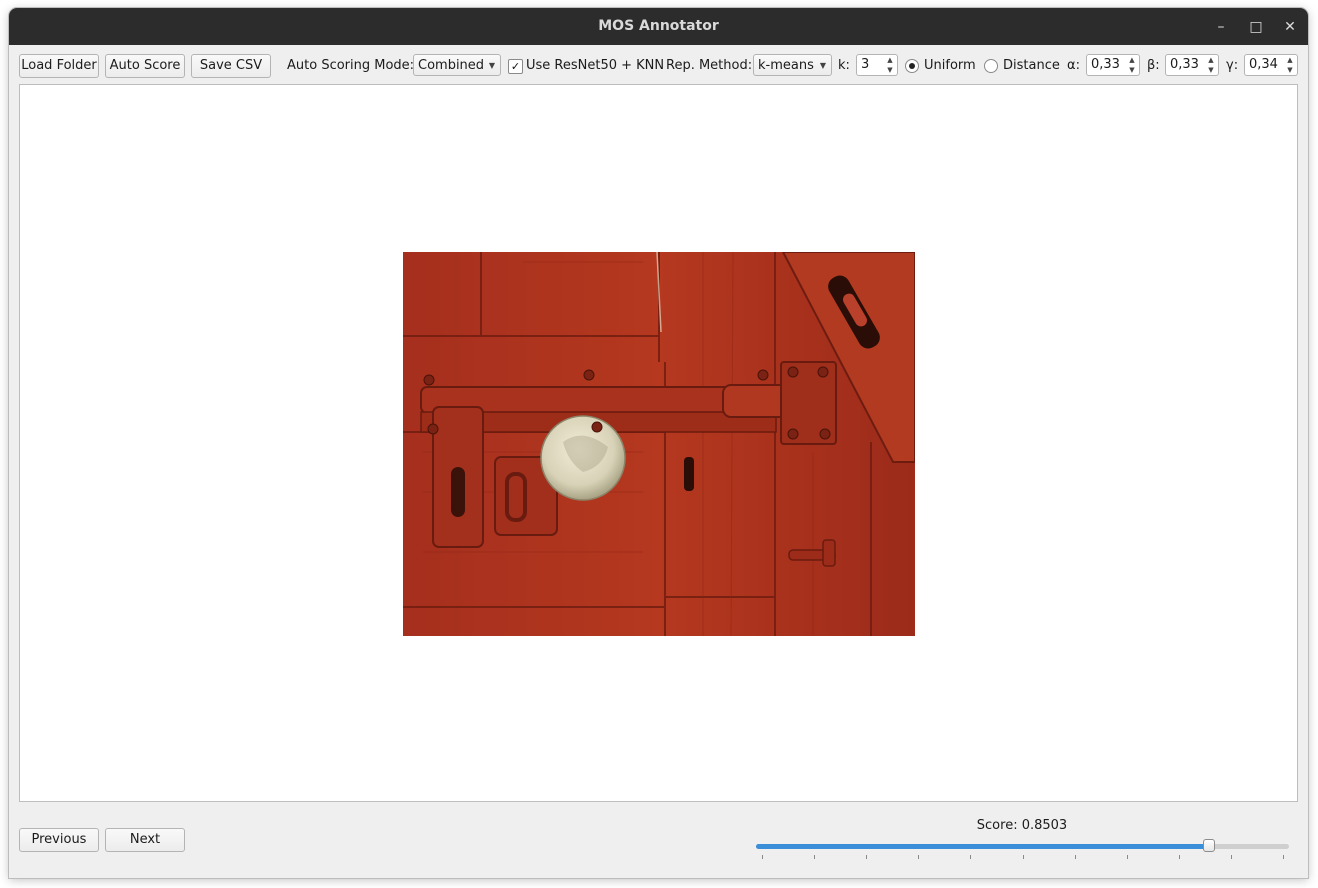 This screenshot has width=1318, height=888. I want to click on previous-button: Previous, so click(59, 840).